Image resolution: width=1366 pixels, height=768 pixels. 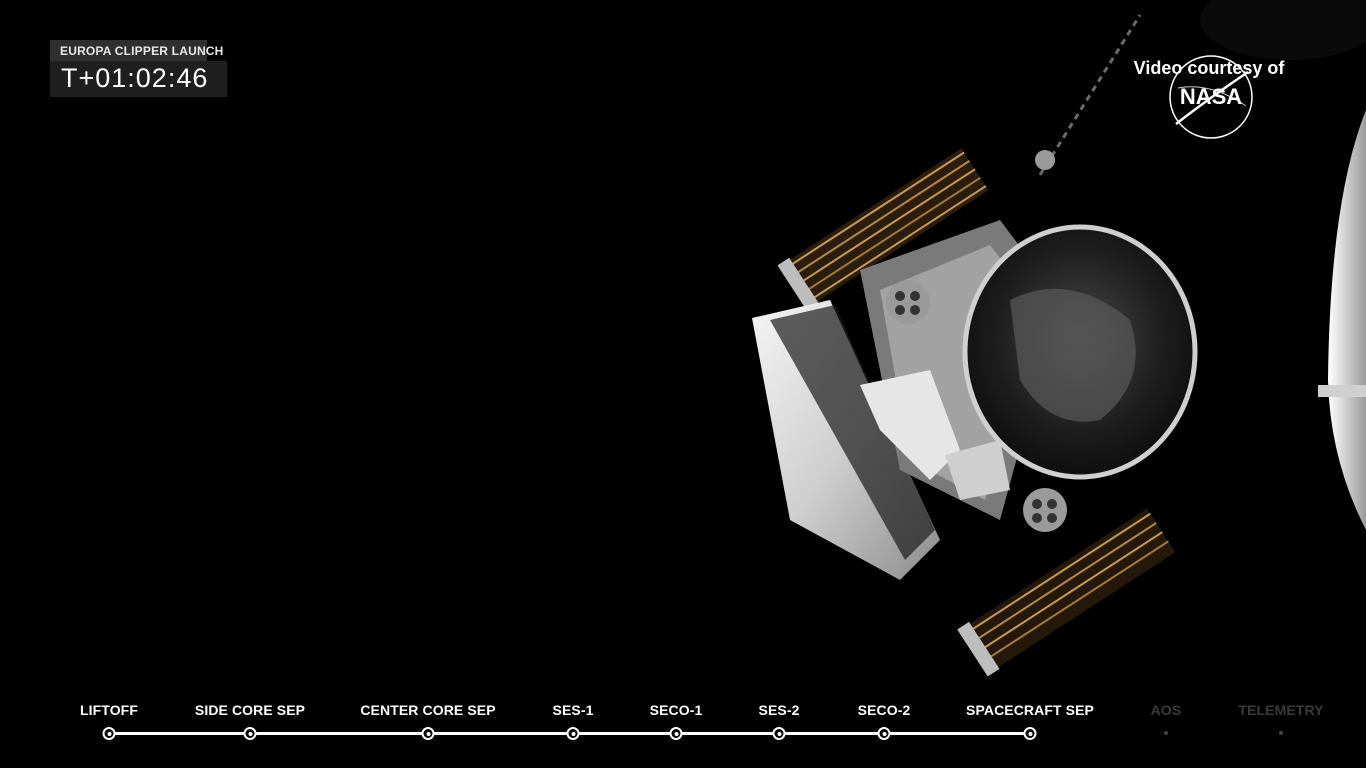 What do you see at coordinates (136, 50) in the screenshot?
I see `mission-name: EUROPA CLIPPER LAUNCH` at bounding box center [136, 50].